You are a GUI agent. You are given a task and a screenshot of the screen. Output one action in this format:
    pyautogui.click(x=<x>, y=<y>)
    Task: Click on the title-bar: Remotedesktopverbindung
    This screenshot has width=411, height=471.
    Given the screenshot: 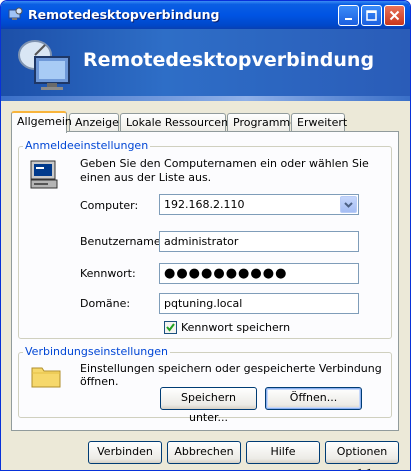 What is the action you would take?
    pyautogui.click(x=205, y=15)
    